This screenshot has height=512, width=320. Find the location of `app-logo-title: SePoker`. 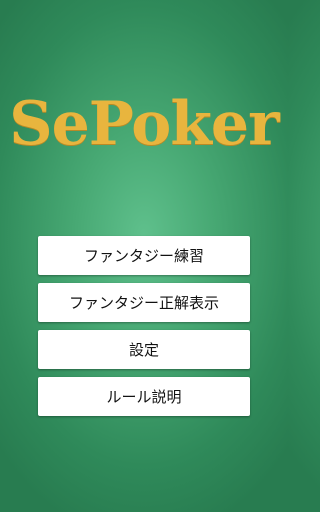

app-logo-title: SePoker is located at coordinates (144, 124).